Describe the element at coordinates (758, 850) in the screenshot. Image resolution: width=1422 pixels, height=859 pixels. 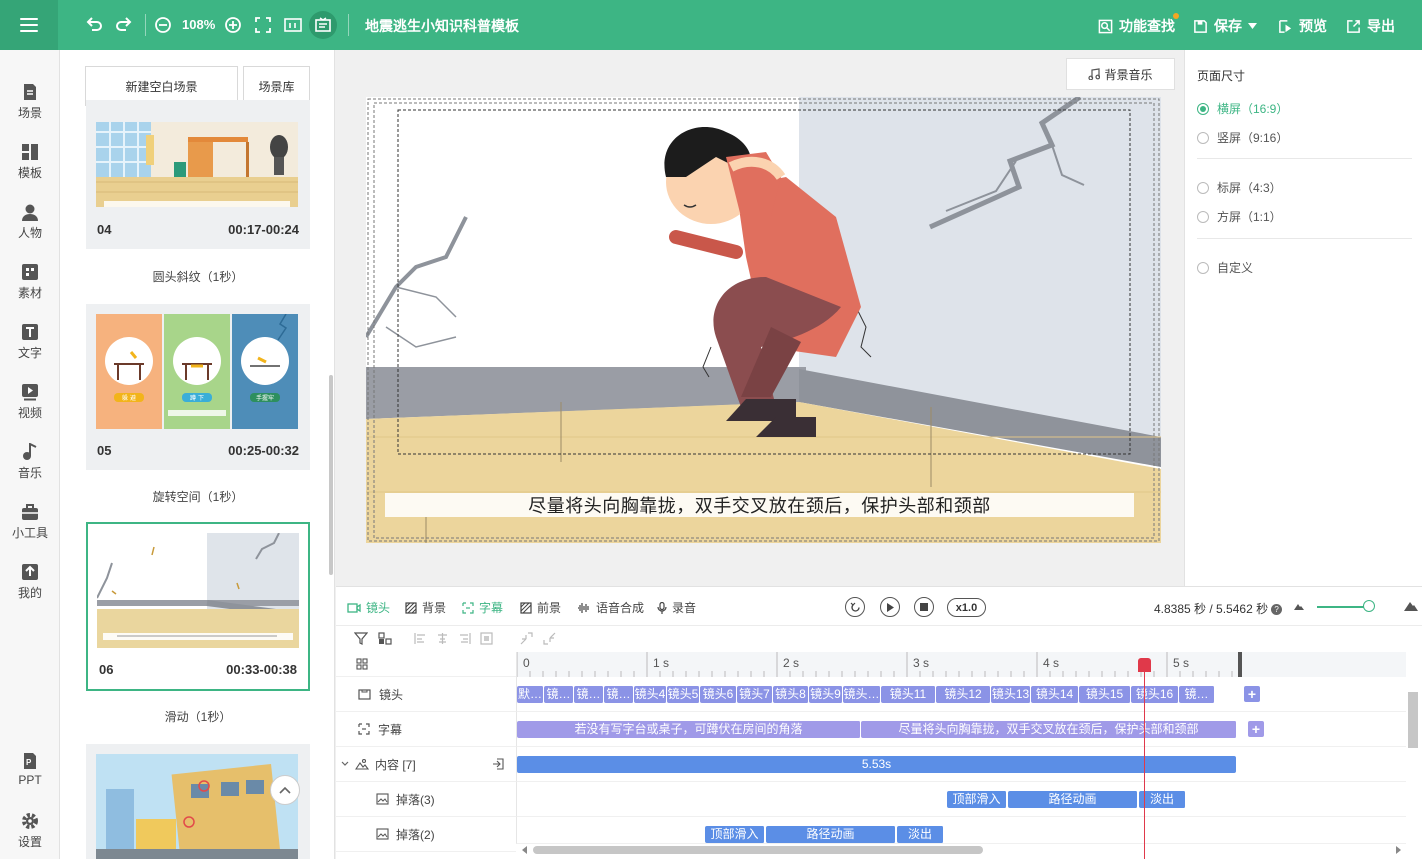
I see `scrollbar-thumb` at that location.